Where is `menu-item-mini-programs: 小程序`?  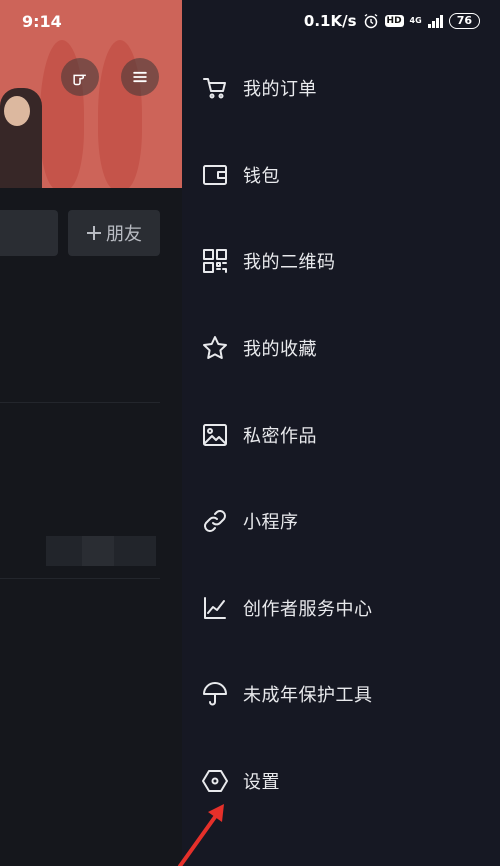
menu-item-mini-programs: 小程序 is located at coordinates (341, 521).